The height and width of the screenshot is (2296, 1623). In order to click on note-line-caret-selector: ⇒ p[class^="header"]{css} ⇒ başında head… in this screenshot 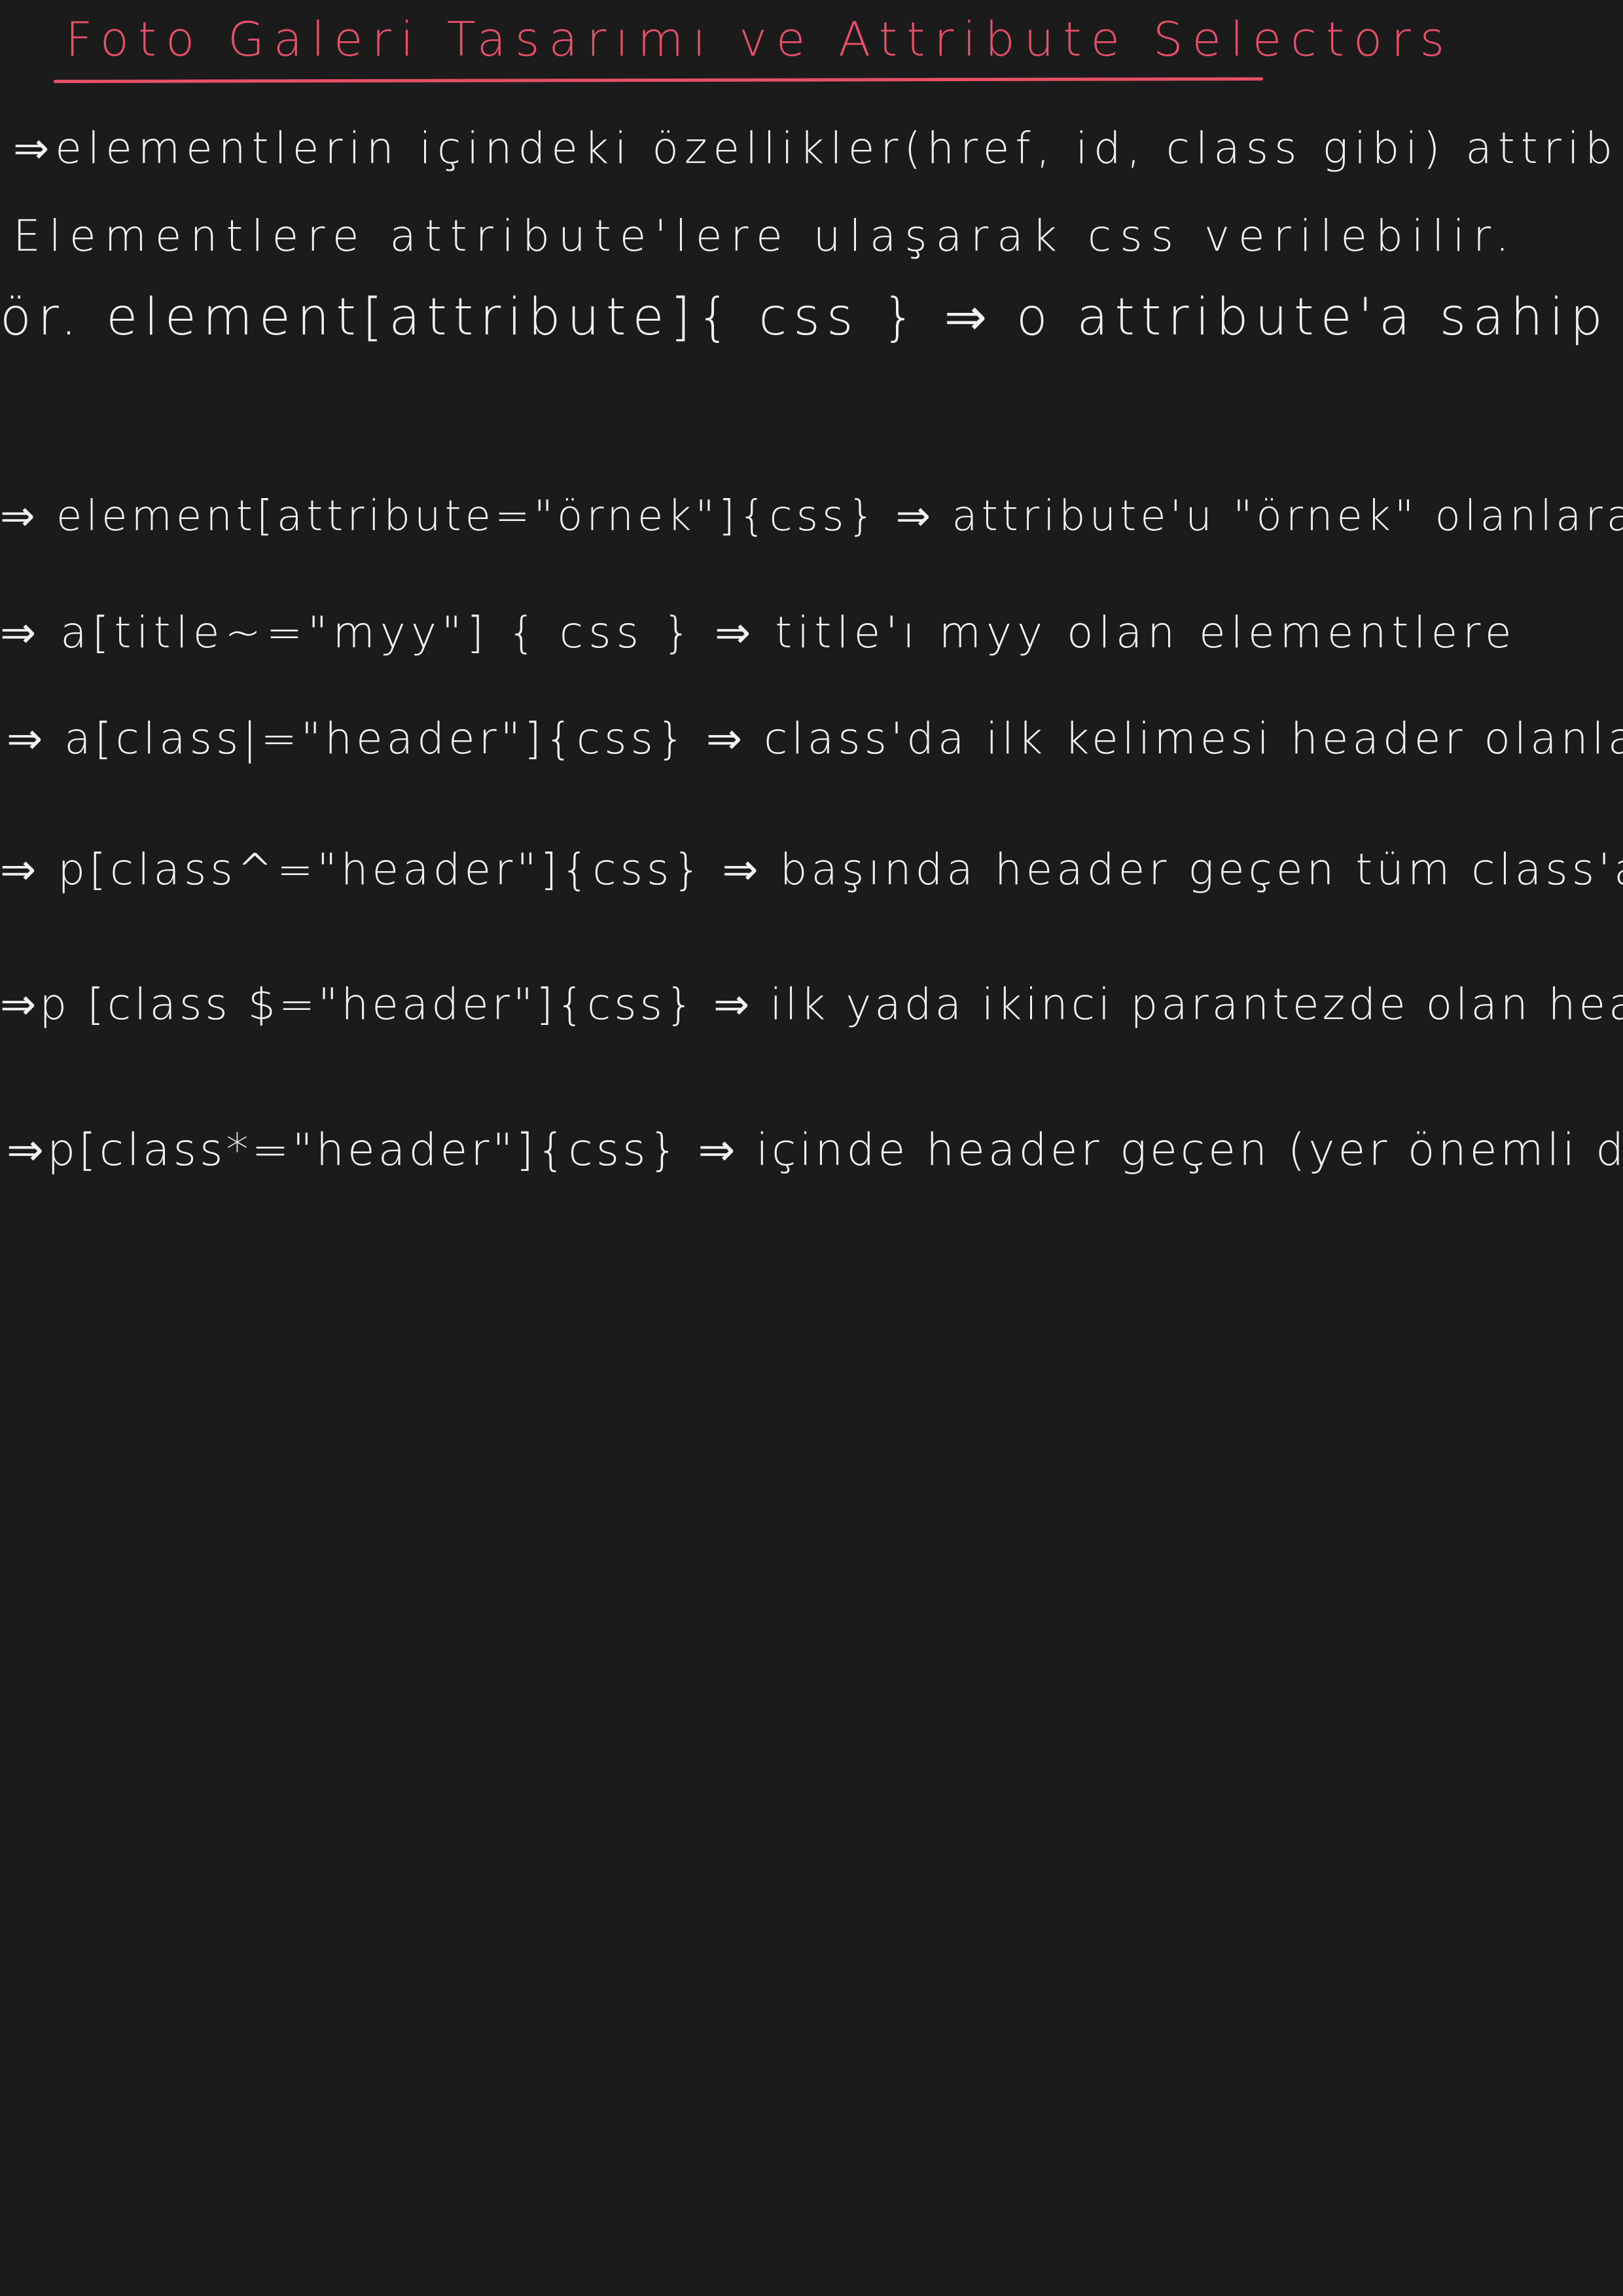, I will do `click(811, 869)`.